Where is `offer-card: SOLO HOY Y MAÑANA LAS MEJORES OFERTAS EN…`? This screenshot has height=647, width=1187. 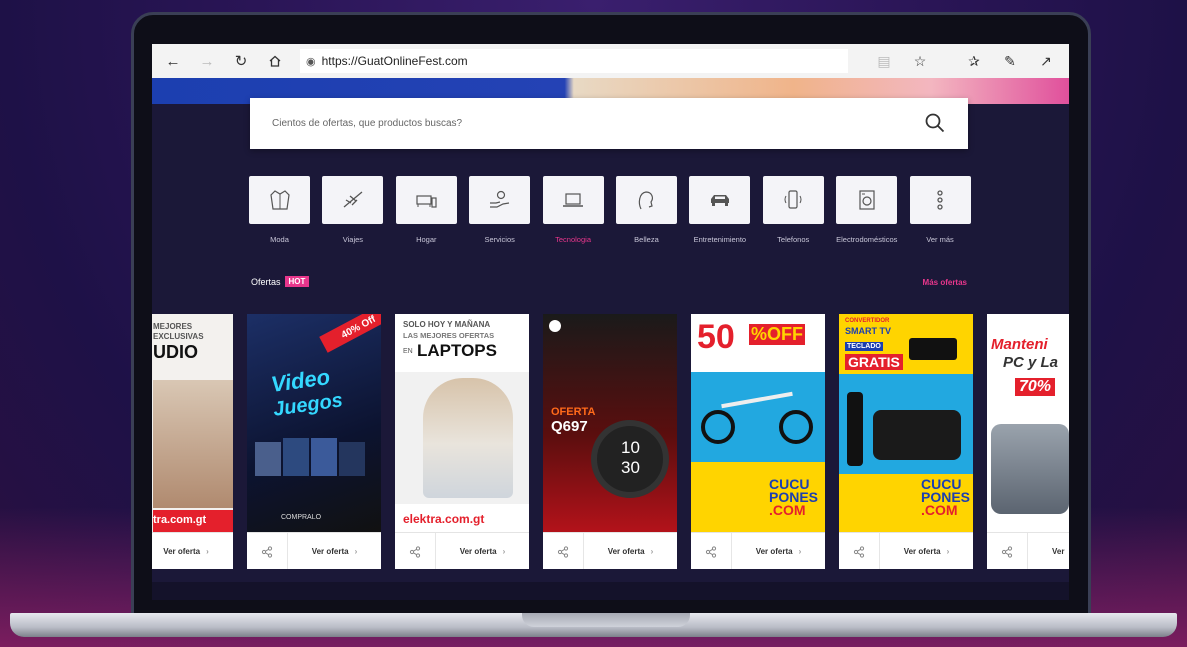
offer-card: SOLO HOY Y MAÑANA LAS MEJORES OFERTAS EN… is located at coordinates (462, 441).